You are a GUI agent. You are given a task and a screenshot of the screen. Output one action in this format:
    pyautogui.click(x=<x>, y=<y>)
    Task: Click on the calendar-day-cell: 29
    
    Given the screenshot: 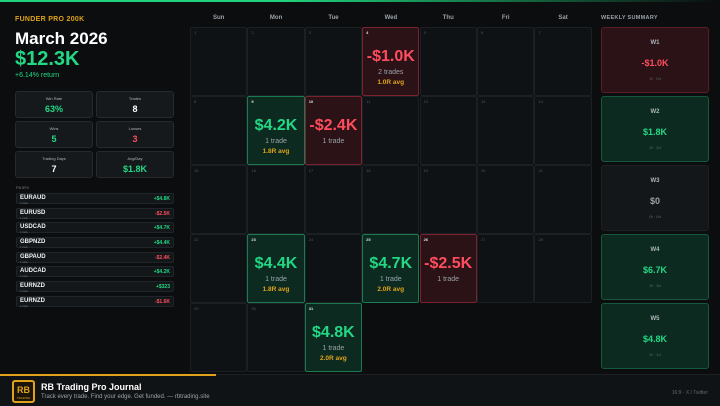 What is the action you would take?
    pyautogui.click(x=219, y=337)
    